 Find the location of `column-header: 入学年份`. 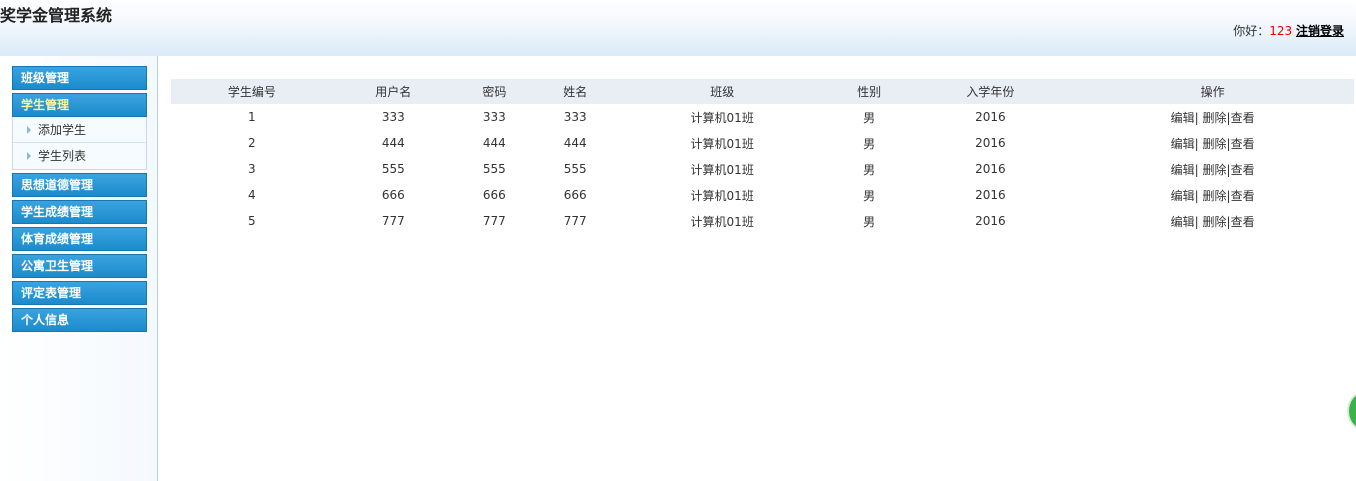

column-header: 入学年份 is located at coordinates (990, 91).